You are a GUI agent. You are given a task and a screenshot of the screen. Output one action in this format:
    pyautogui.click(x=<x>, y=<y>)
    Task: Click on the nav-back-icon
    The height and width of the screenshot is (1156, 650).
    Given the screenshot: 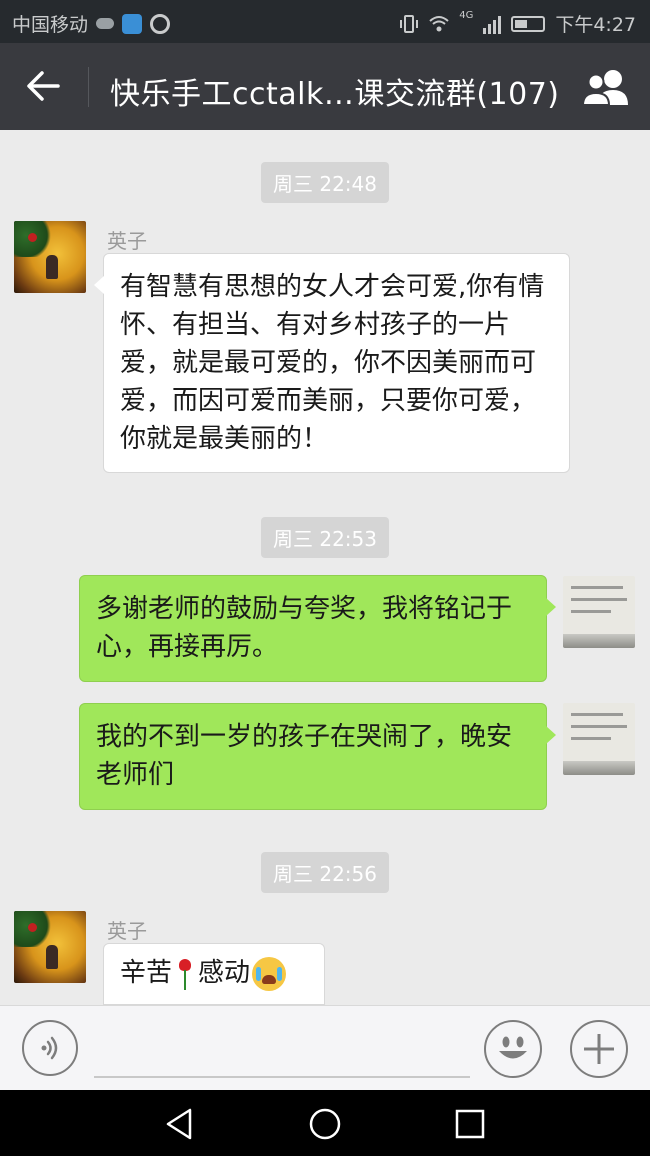 What is the action you would take?
    pyautogui.click(x=180, y=1124)
    